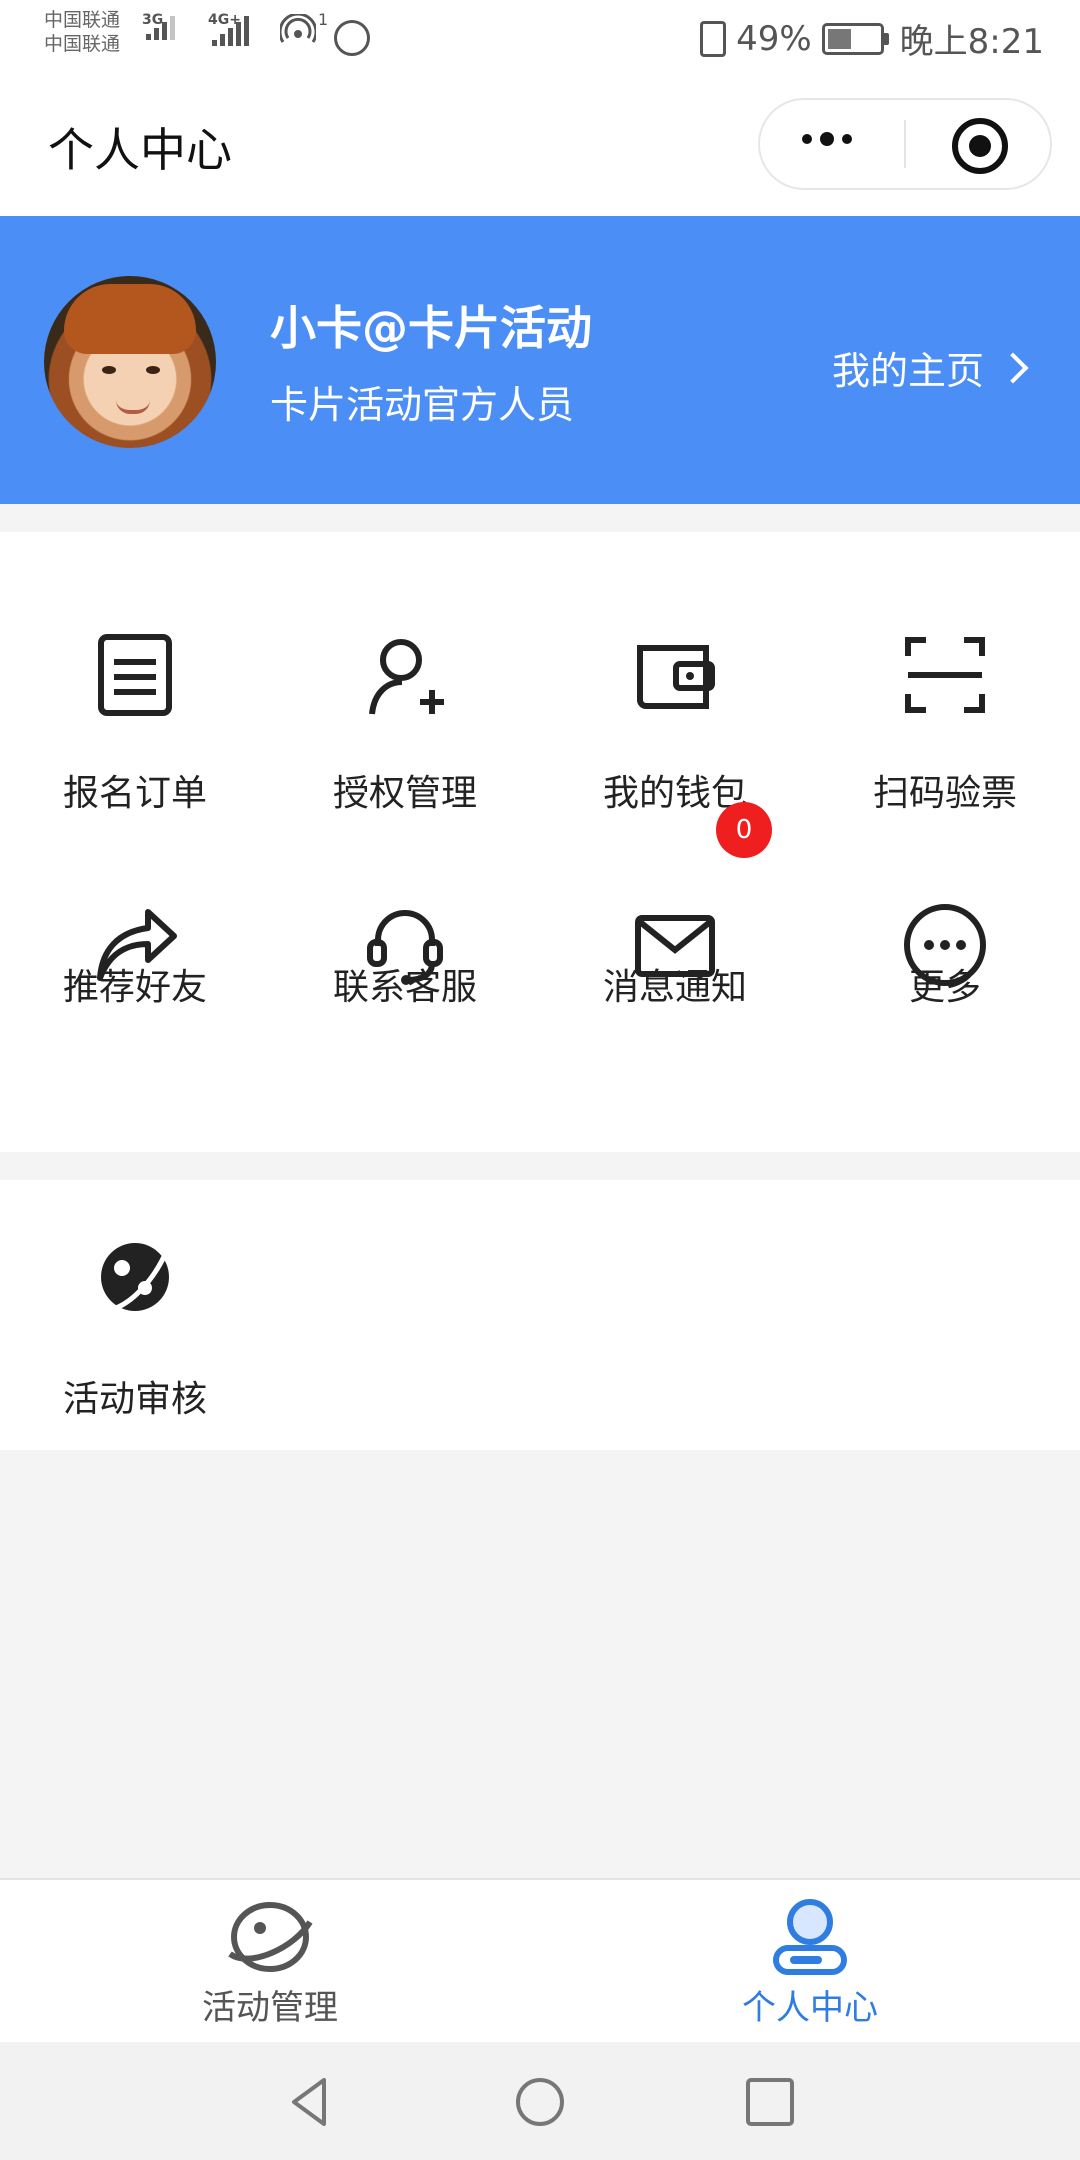 Image resolution: width=1080 pixels, height=2160 pixels. I want to click on time: 晚上8:21, so click(971, 42).